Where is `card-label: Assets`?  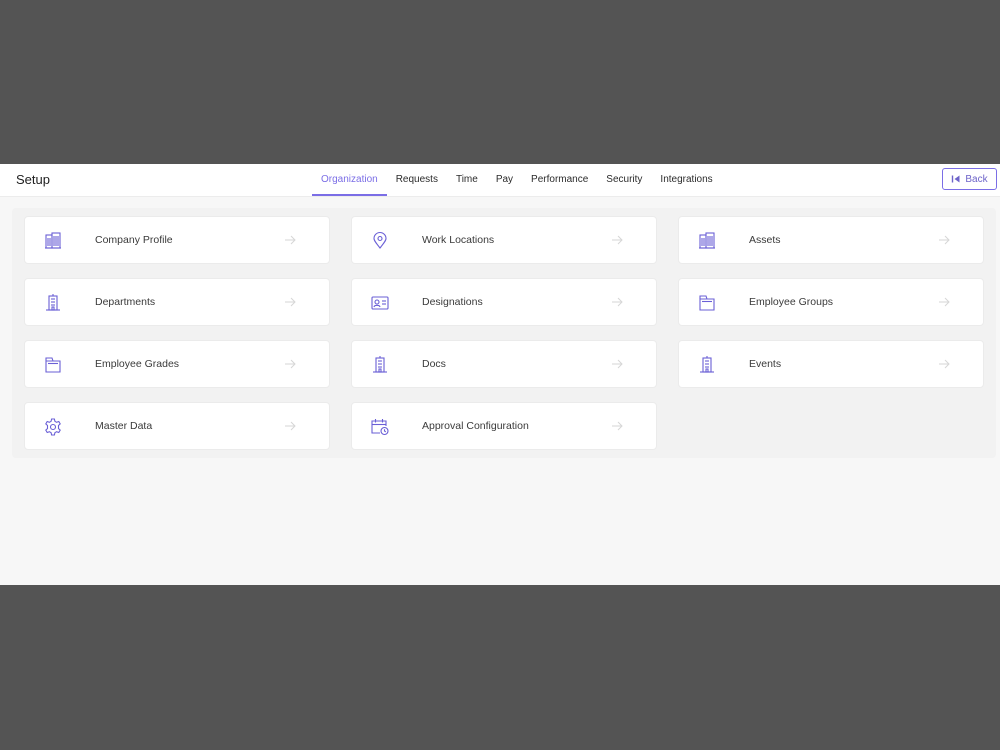
card-label: Assets is located at coordinates (765, 240).